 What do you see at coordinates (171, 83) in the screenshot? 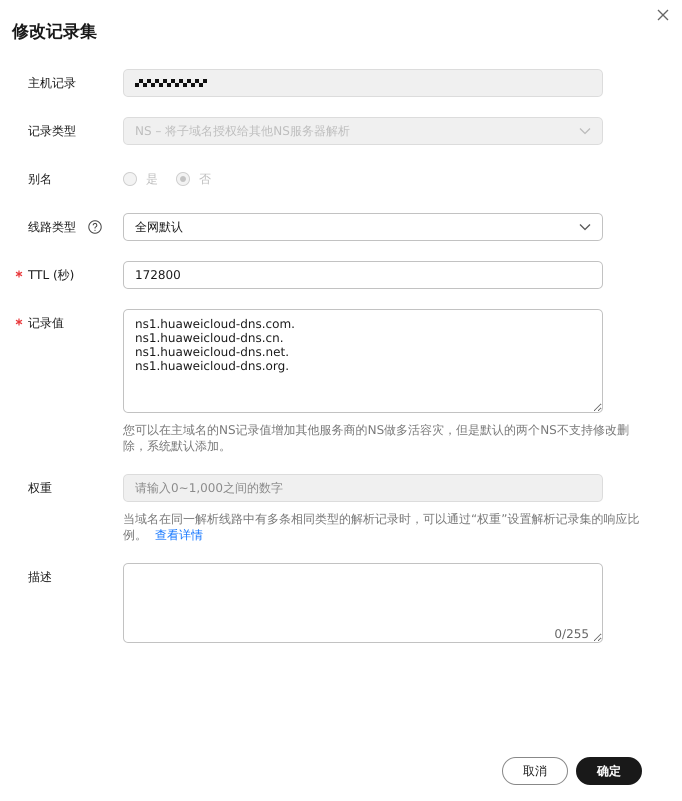
I see `redaction-pattern-icon` at bounding box center [171, 83].